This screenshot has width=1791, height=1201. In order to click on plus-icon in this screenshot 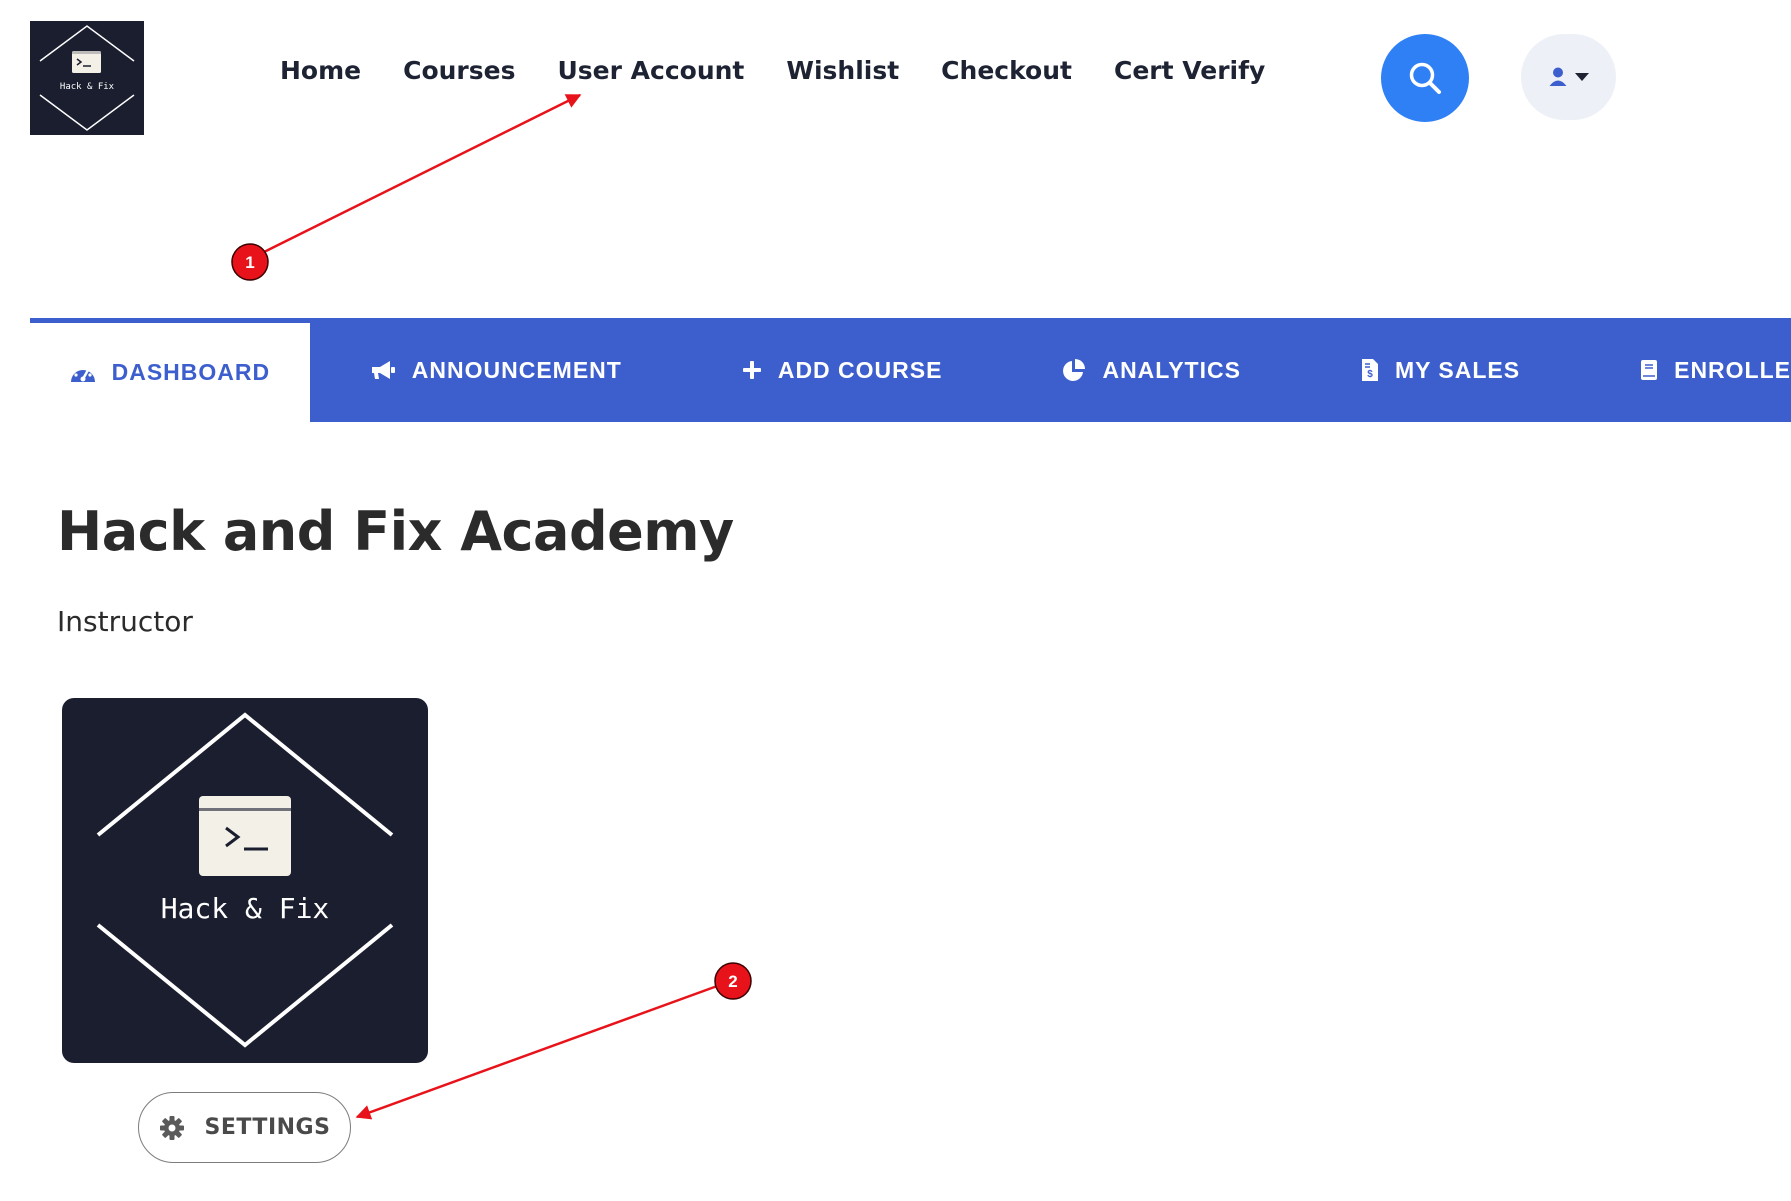, I will do `click(751, 370)`.